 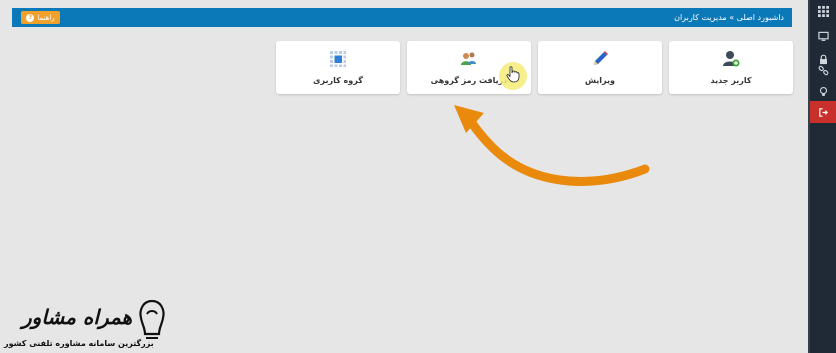 What do you see at coordinates (152, 319) in the screenshot?
I see `watermark-logo-icon` at bounding box center [152, 319].